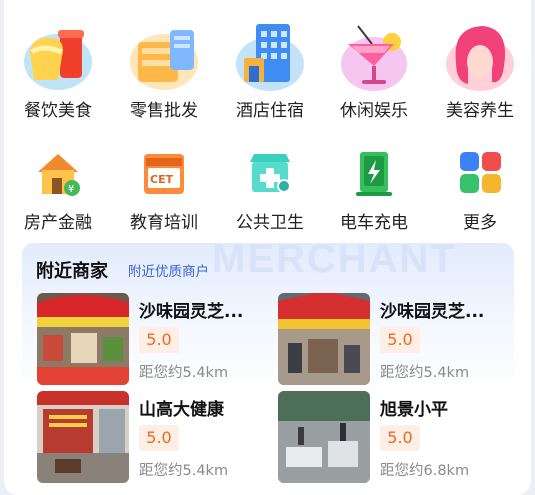 This screenshot has height=495, width=535. I want to click on category-education: CET 教育培训, so click(164, 186).